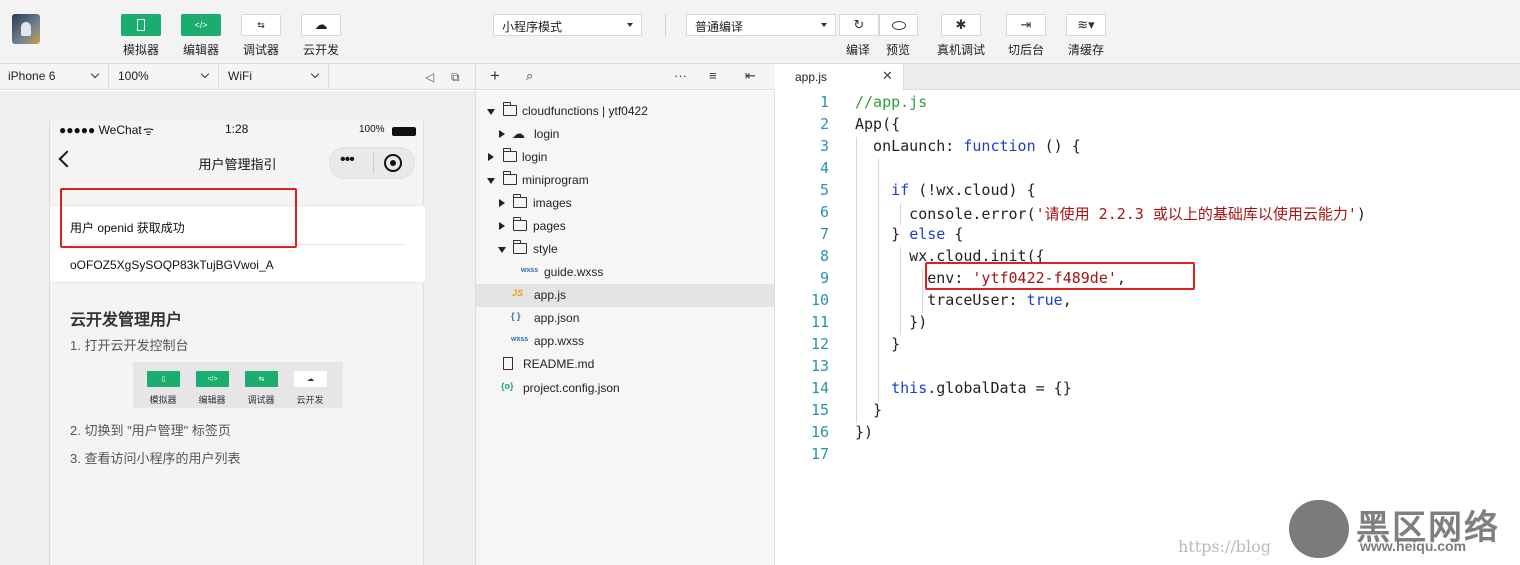 The width and height of the screenshot is (1520, 565). I want to click on avatar, so click(26, 29).